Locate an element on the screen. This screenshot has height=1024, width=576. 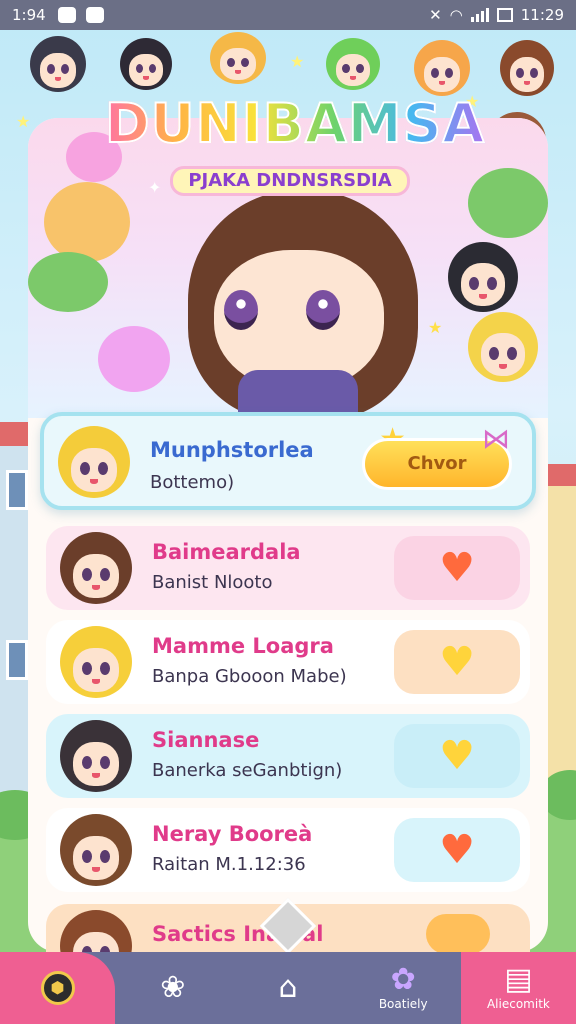
app-title: DUNIBAMSA is located at coordinates (295, 123).